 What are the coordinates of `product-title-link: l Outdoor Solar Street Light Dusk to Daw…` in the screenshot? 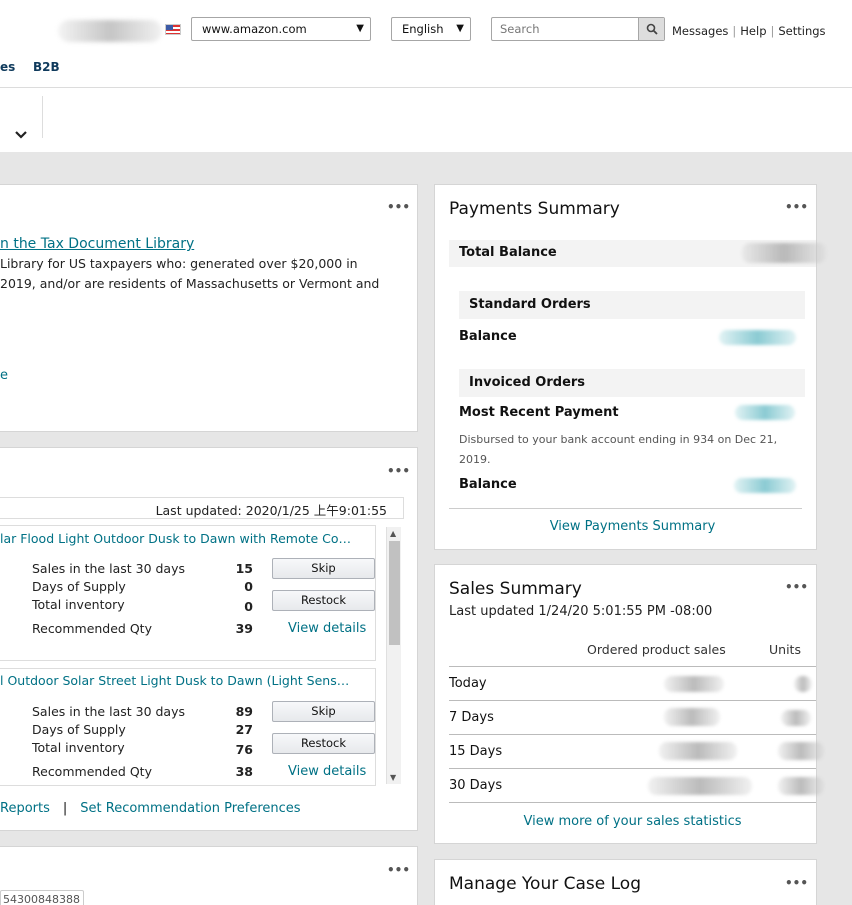 It's located at (174, 680).